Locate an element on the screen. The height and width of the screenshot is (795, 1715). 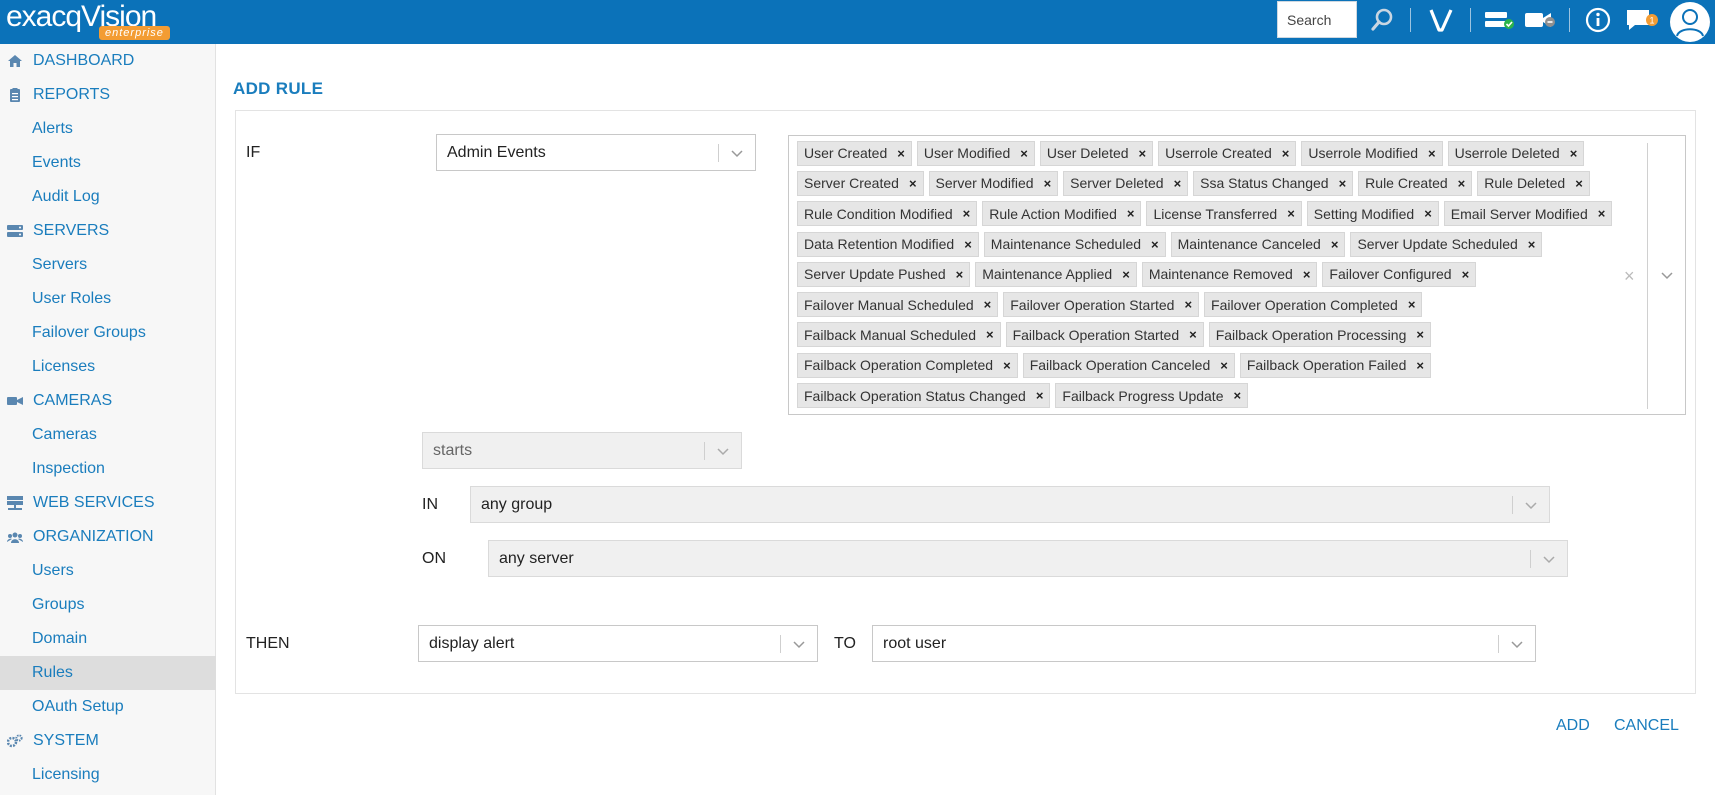
event-tag: Failback Operation Started × is located at coordinates (1104, 335).